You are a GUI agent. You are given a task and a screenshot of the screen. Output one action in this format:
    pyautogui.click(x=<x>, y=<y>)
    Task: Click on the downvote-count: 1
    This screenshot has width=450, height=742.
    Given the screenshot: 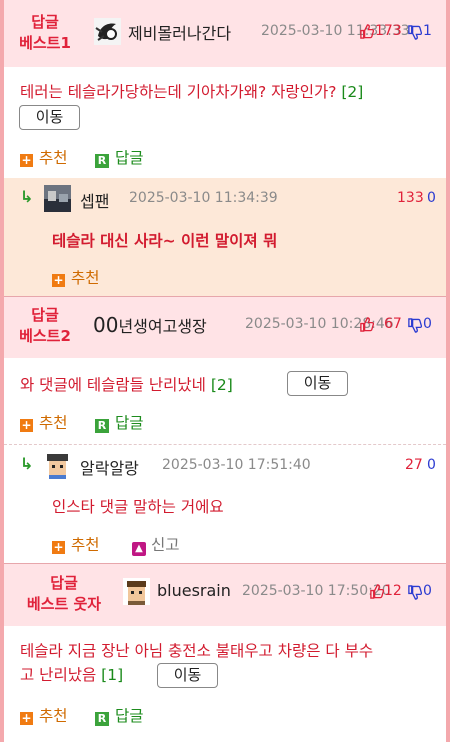 What is the action you would take?
    pyautogui.click(x=427, y=31)
    